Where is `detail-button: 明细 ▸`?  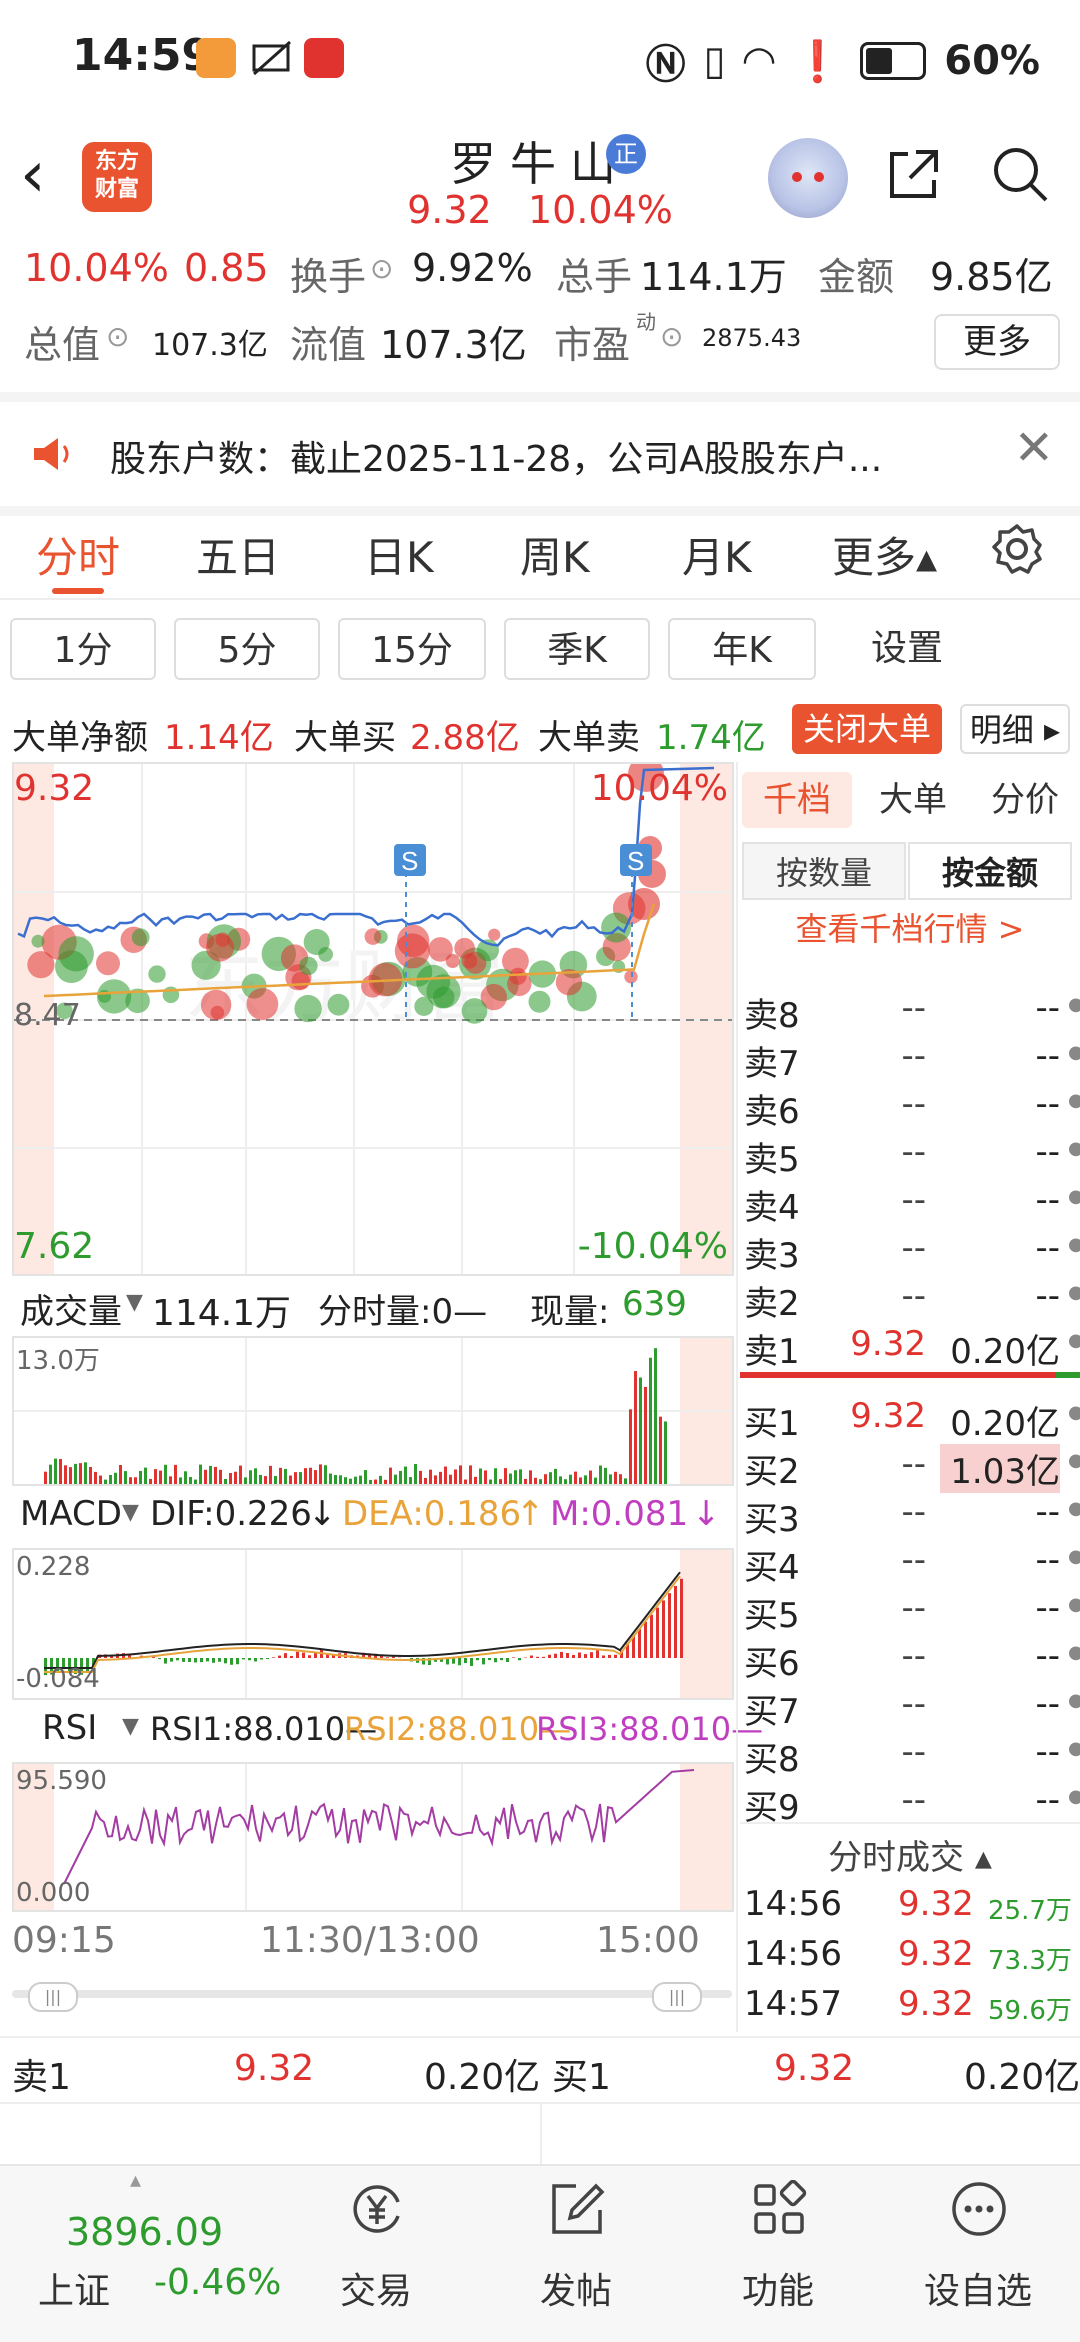 detail-button: 明细 ▸ is located at coordinates (1015, 729).